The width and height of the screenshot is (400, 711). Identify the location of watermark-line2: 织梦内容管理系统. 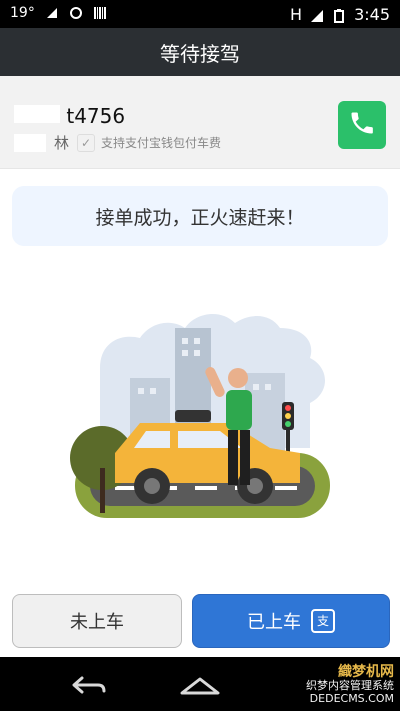
(350, 685).